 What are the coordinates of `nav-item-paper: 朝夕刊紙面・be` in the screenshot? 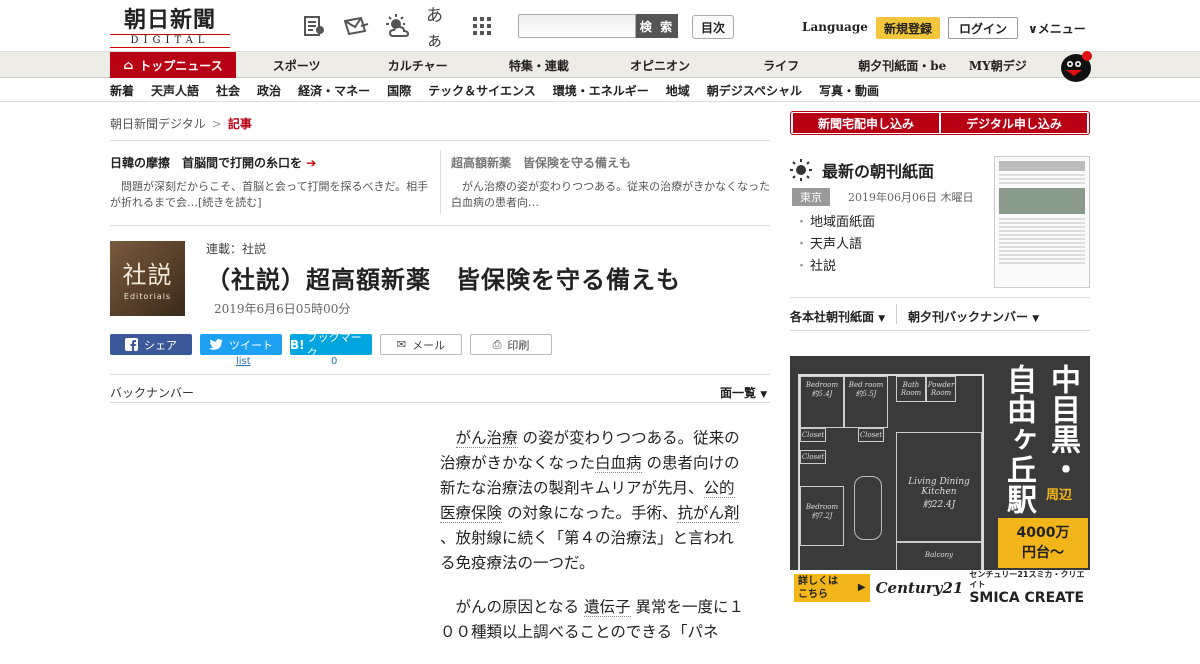 It's located at (902, 65).